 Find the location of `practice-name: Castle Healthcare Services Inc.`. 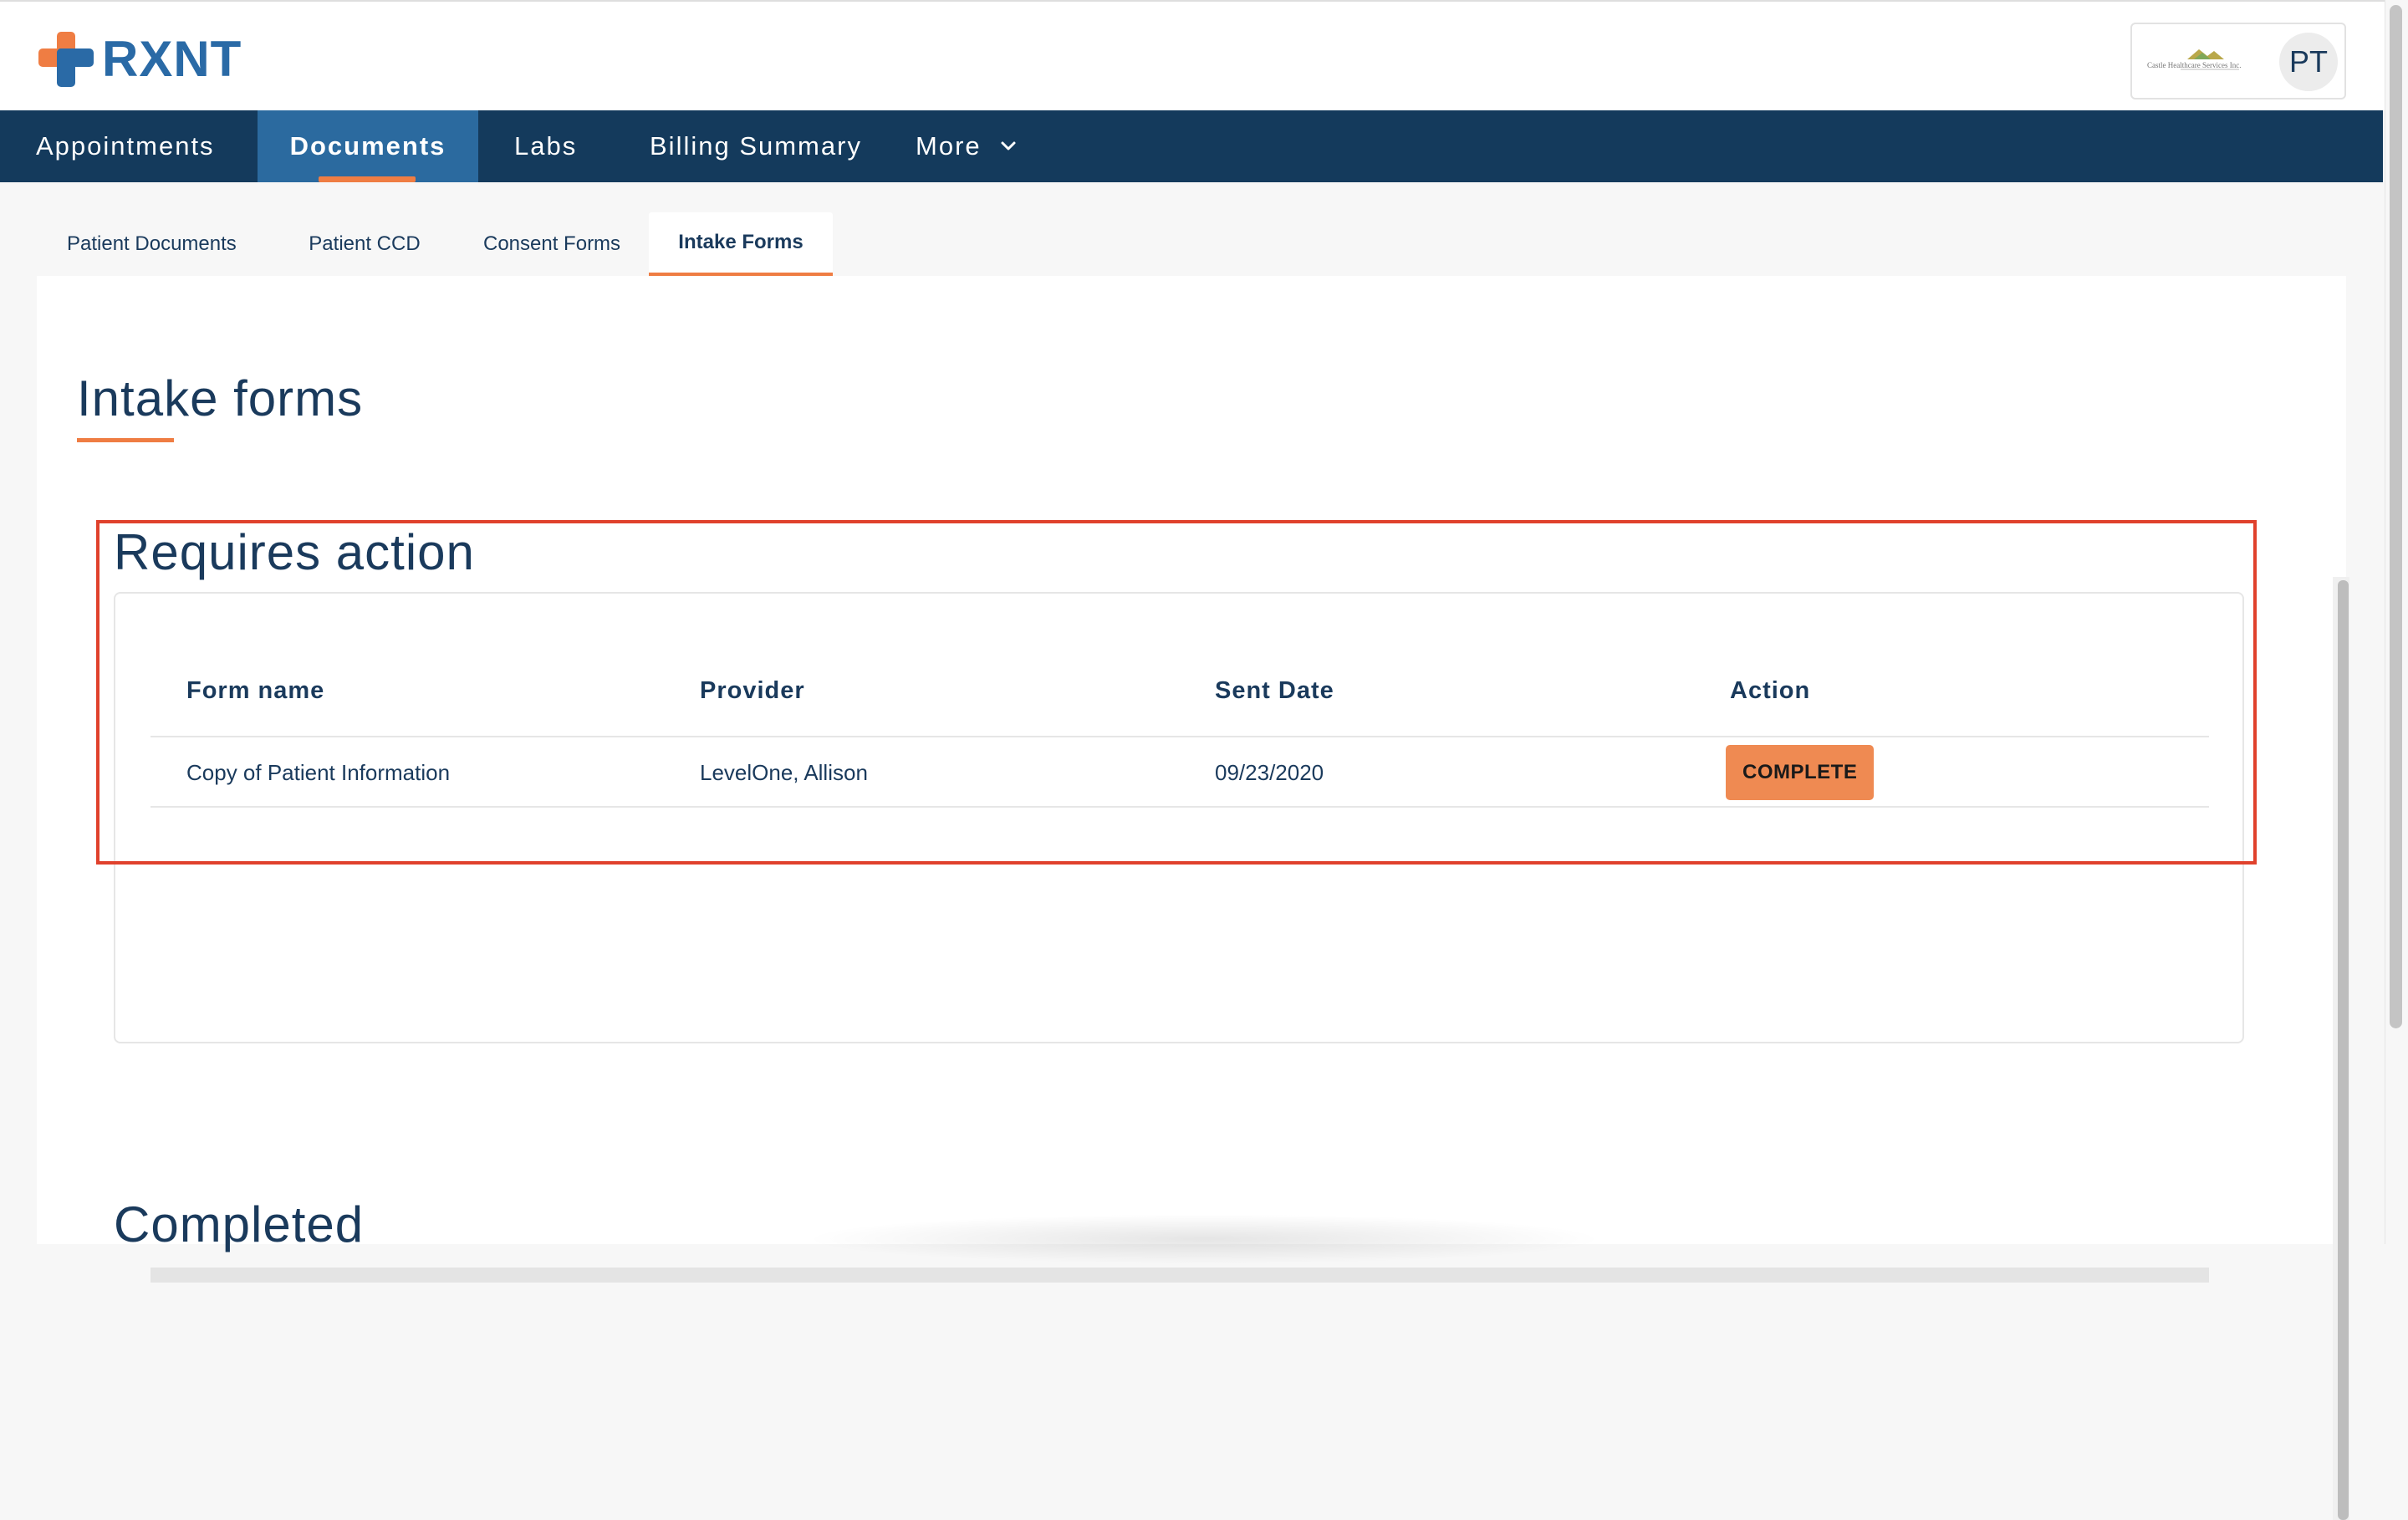

practice-name: Castle Healthcare Services Inc. is located at coordinates (2195, 65).